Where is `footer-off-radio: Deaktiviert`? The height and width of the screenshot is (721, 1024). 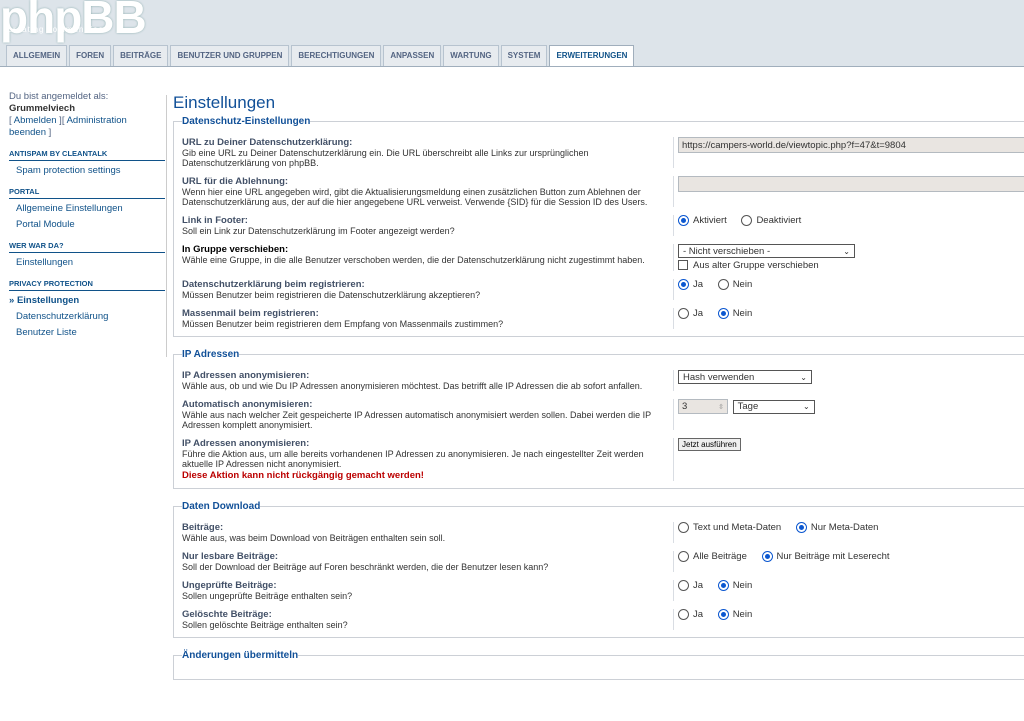 footer-off-radio: Deaktiviert is located at coordinates (771, 220).